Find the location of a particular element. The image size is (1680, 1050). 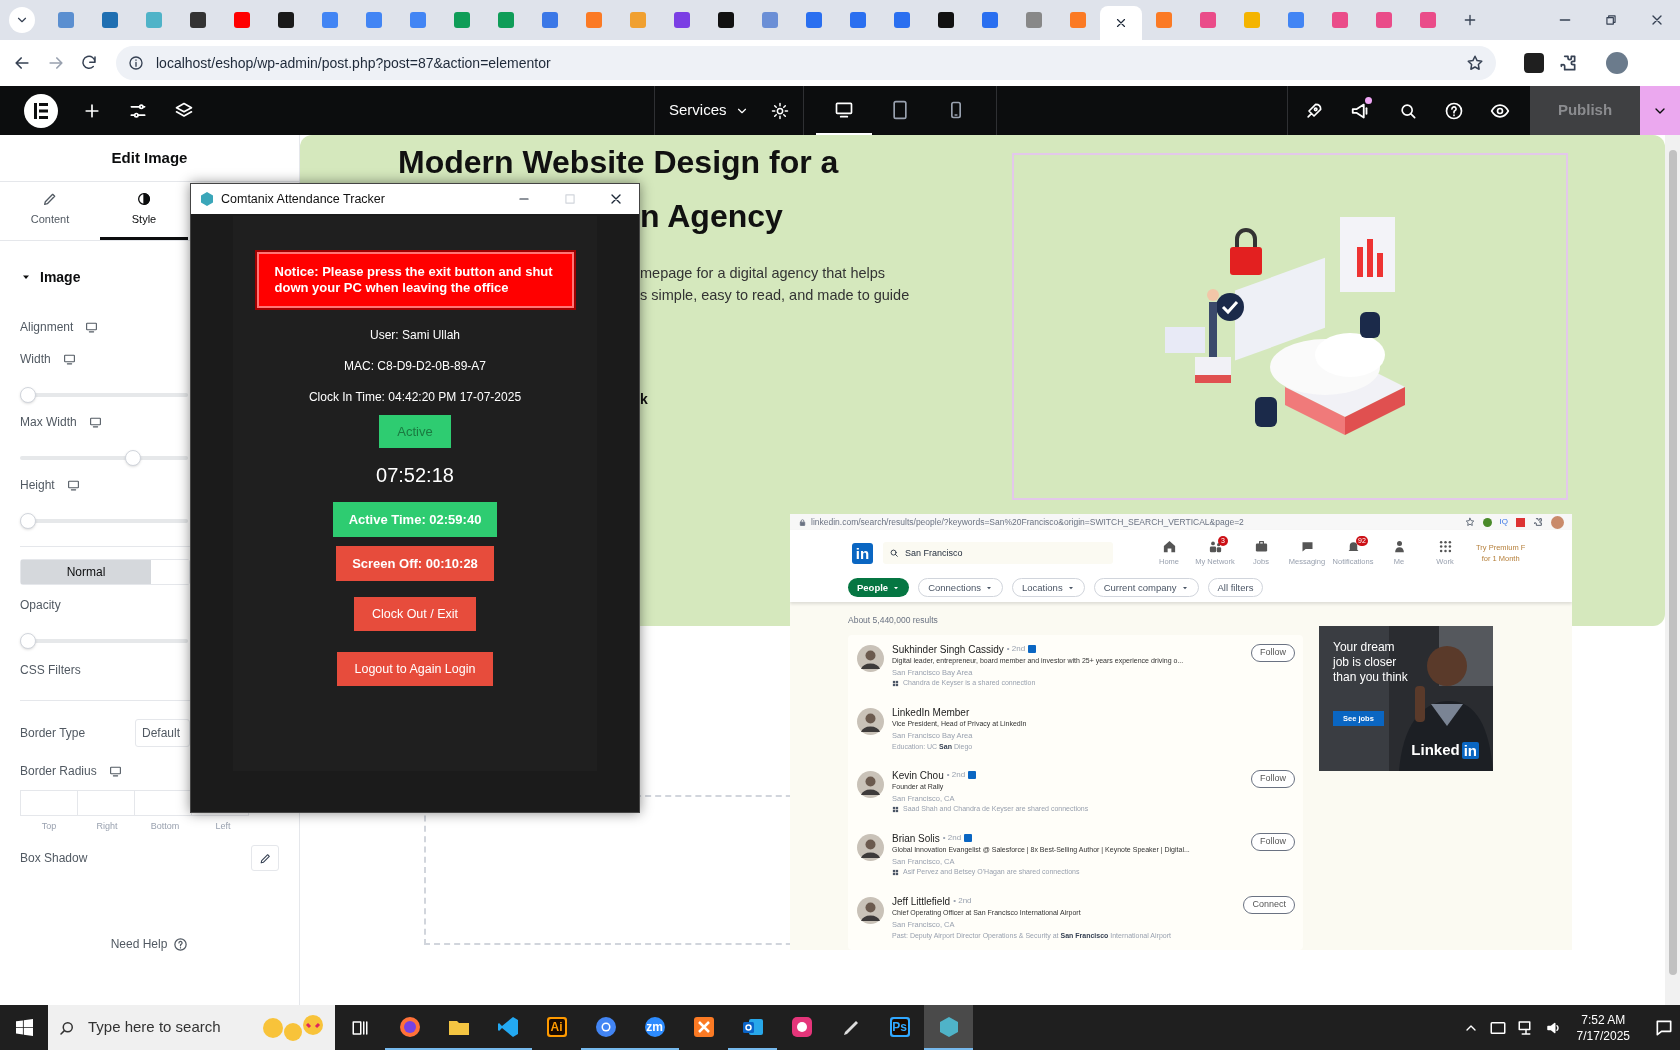

control-label: Border Radius is located at coordinates (58, 772).